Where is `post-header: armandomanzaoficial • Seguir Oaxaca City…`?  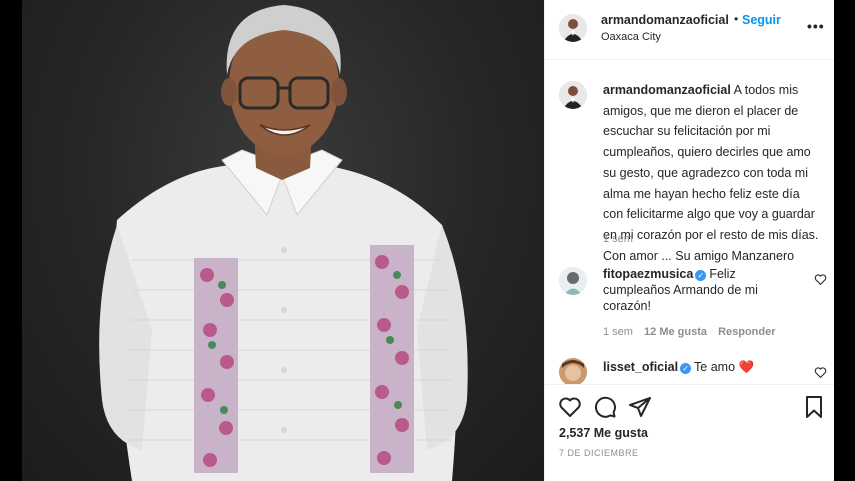 post-header: armandomanzaoficial • Seguir Oaxaca City… is located at coordinates (690, 30).